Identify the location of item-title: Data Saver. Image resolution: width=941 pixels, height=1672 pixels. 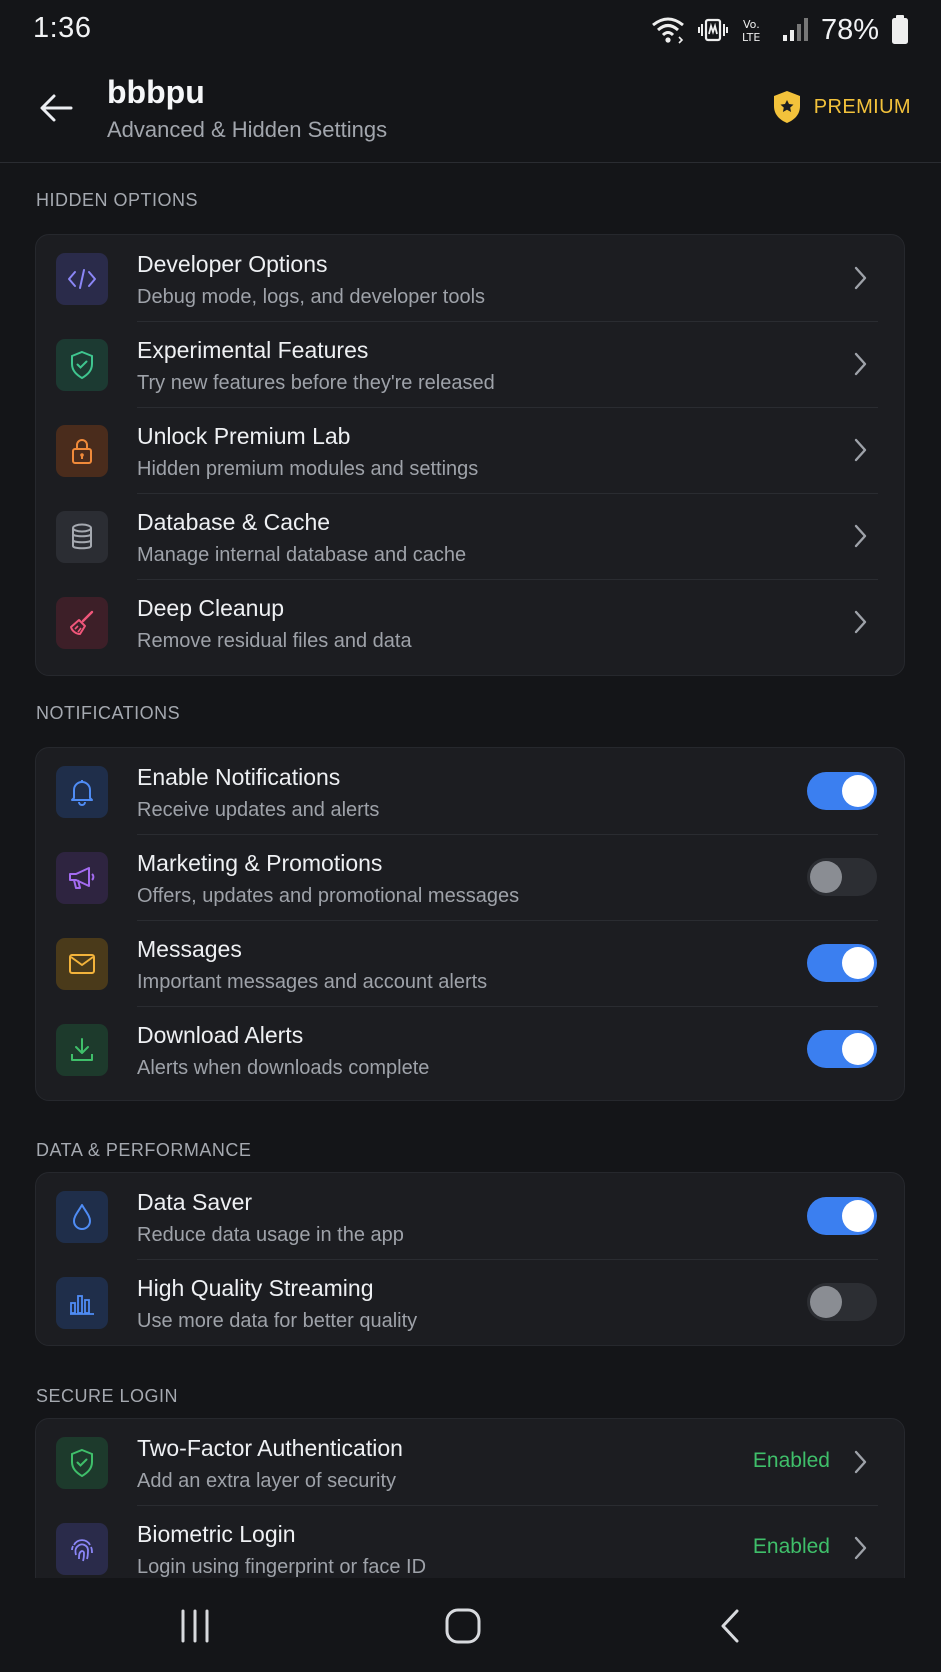
(195, 1202).